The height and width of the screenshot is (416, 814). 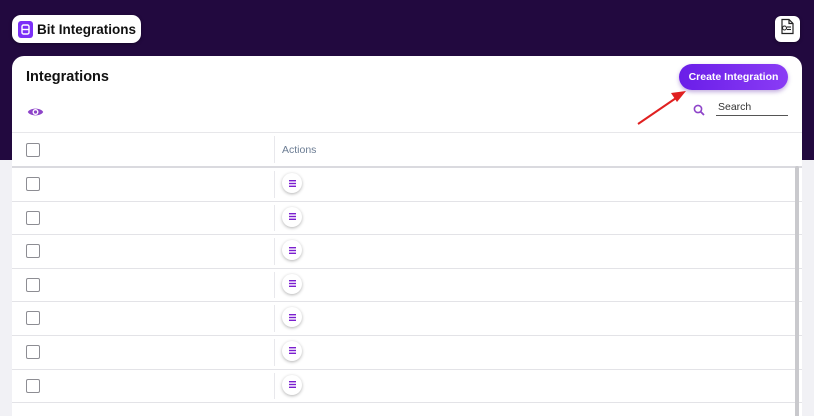 I want to click on table-scrollbar, so click(x=797, y=291).